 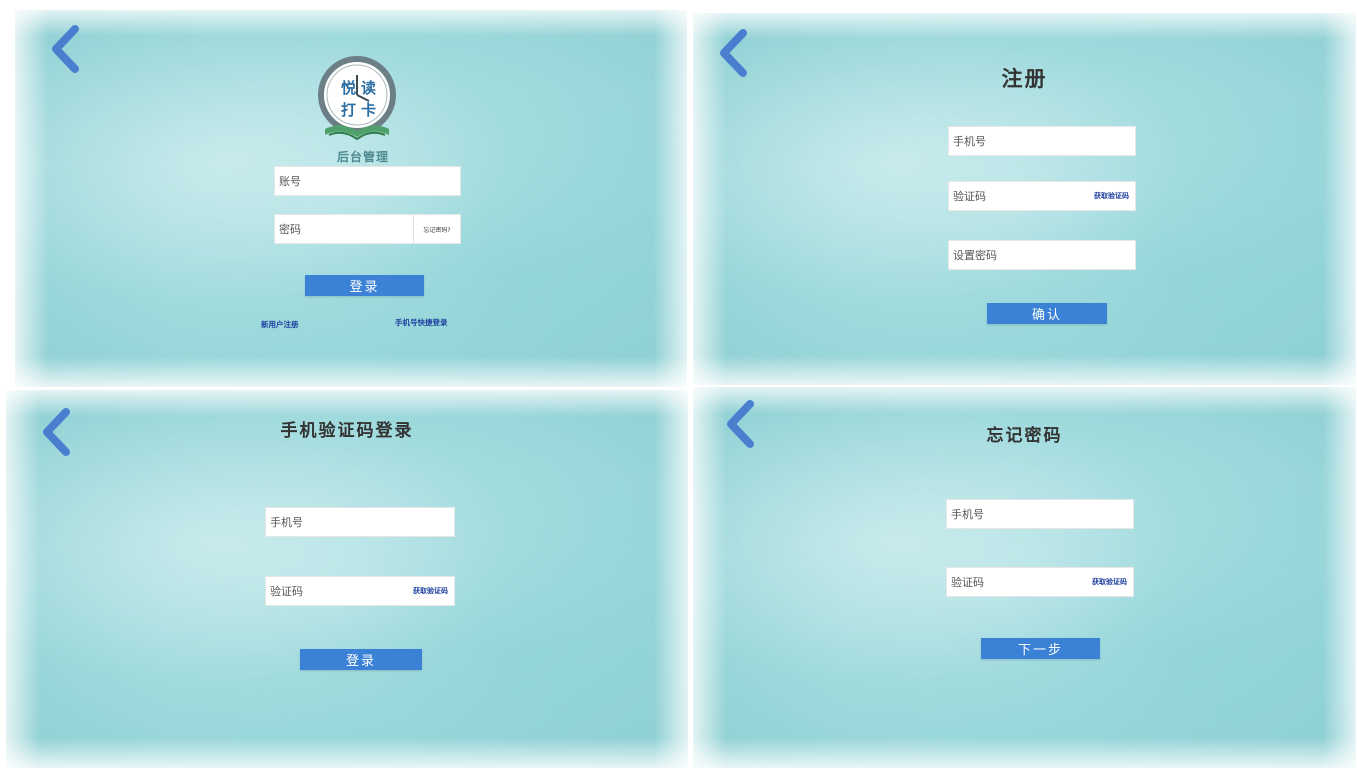 I want to click on password-input: 密码 忘记密码?, so click(x=367, y=229).